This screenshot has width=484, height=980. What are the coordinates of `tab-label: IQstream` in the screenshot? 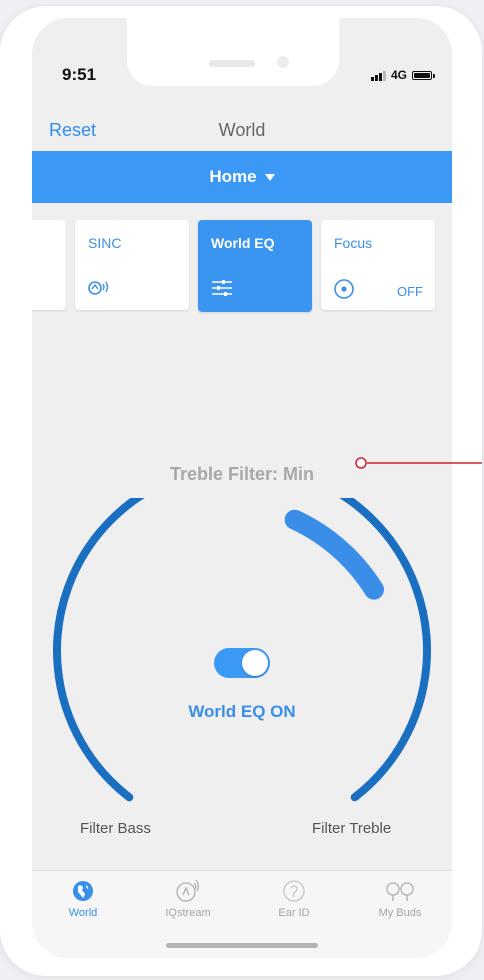 It's located at (188, 913).